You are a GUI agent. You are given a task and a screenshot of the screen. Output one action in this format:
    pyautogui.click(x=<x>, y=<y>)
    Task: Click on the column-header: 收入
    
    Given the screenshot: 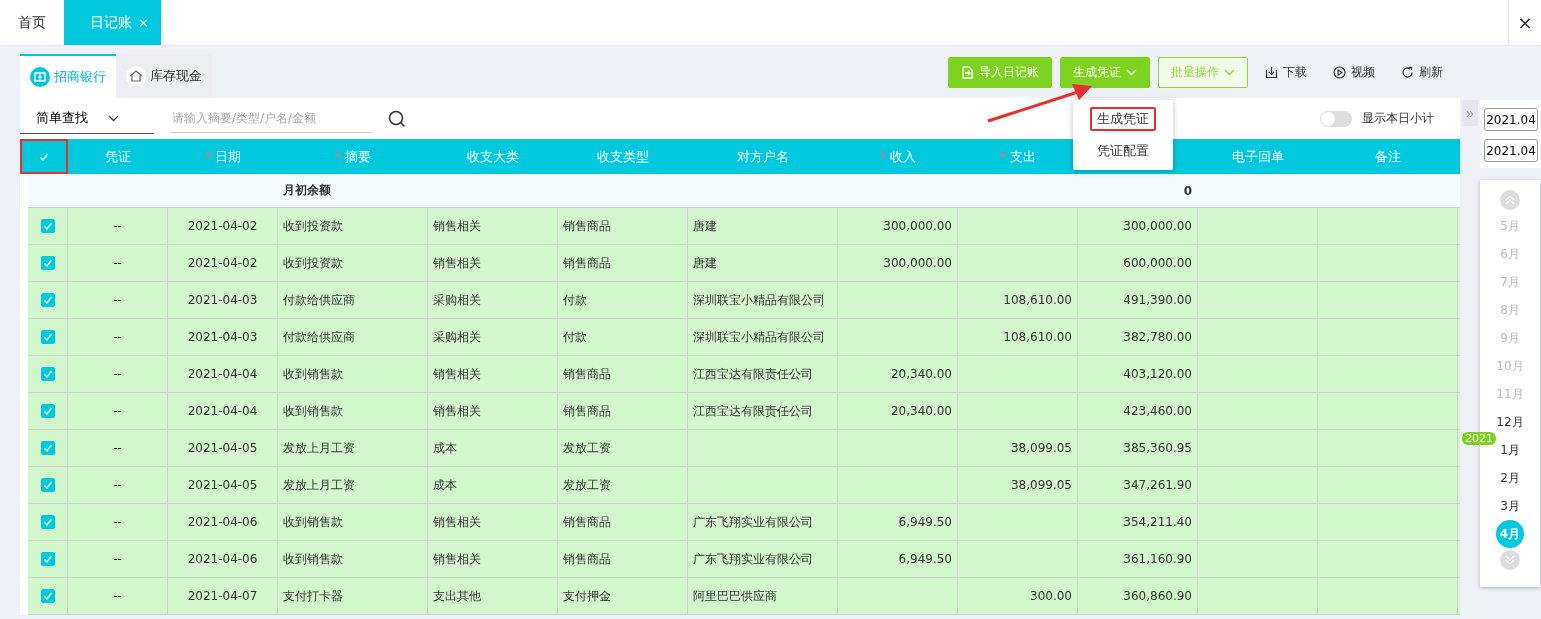 What is the action you would take?
    pyautogui.click(x=903, y=156)
    